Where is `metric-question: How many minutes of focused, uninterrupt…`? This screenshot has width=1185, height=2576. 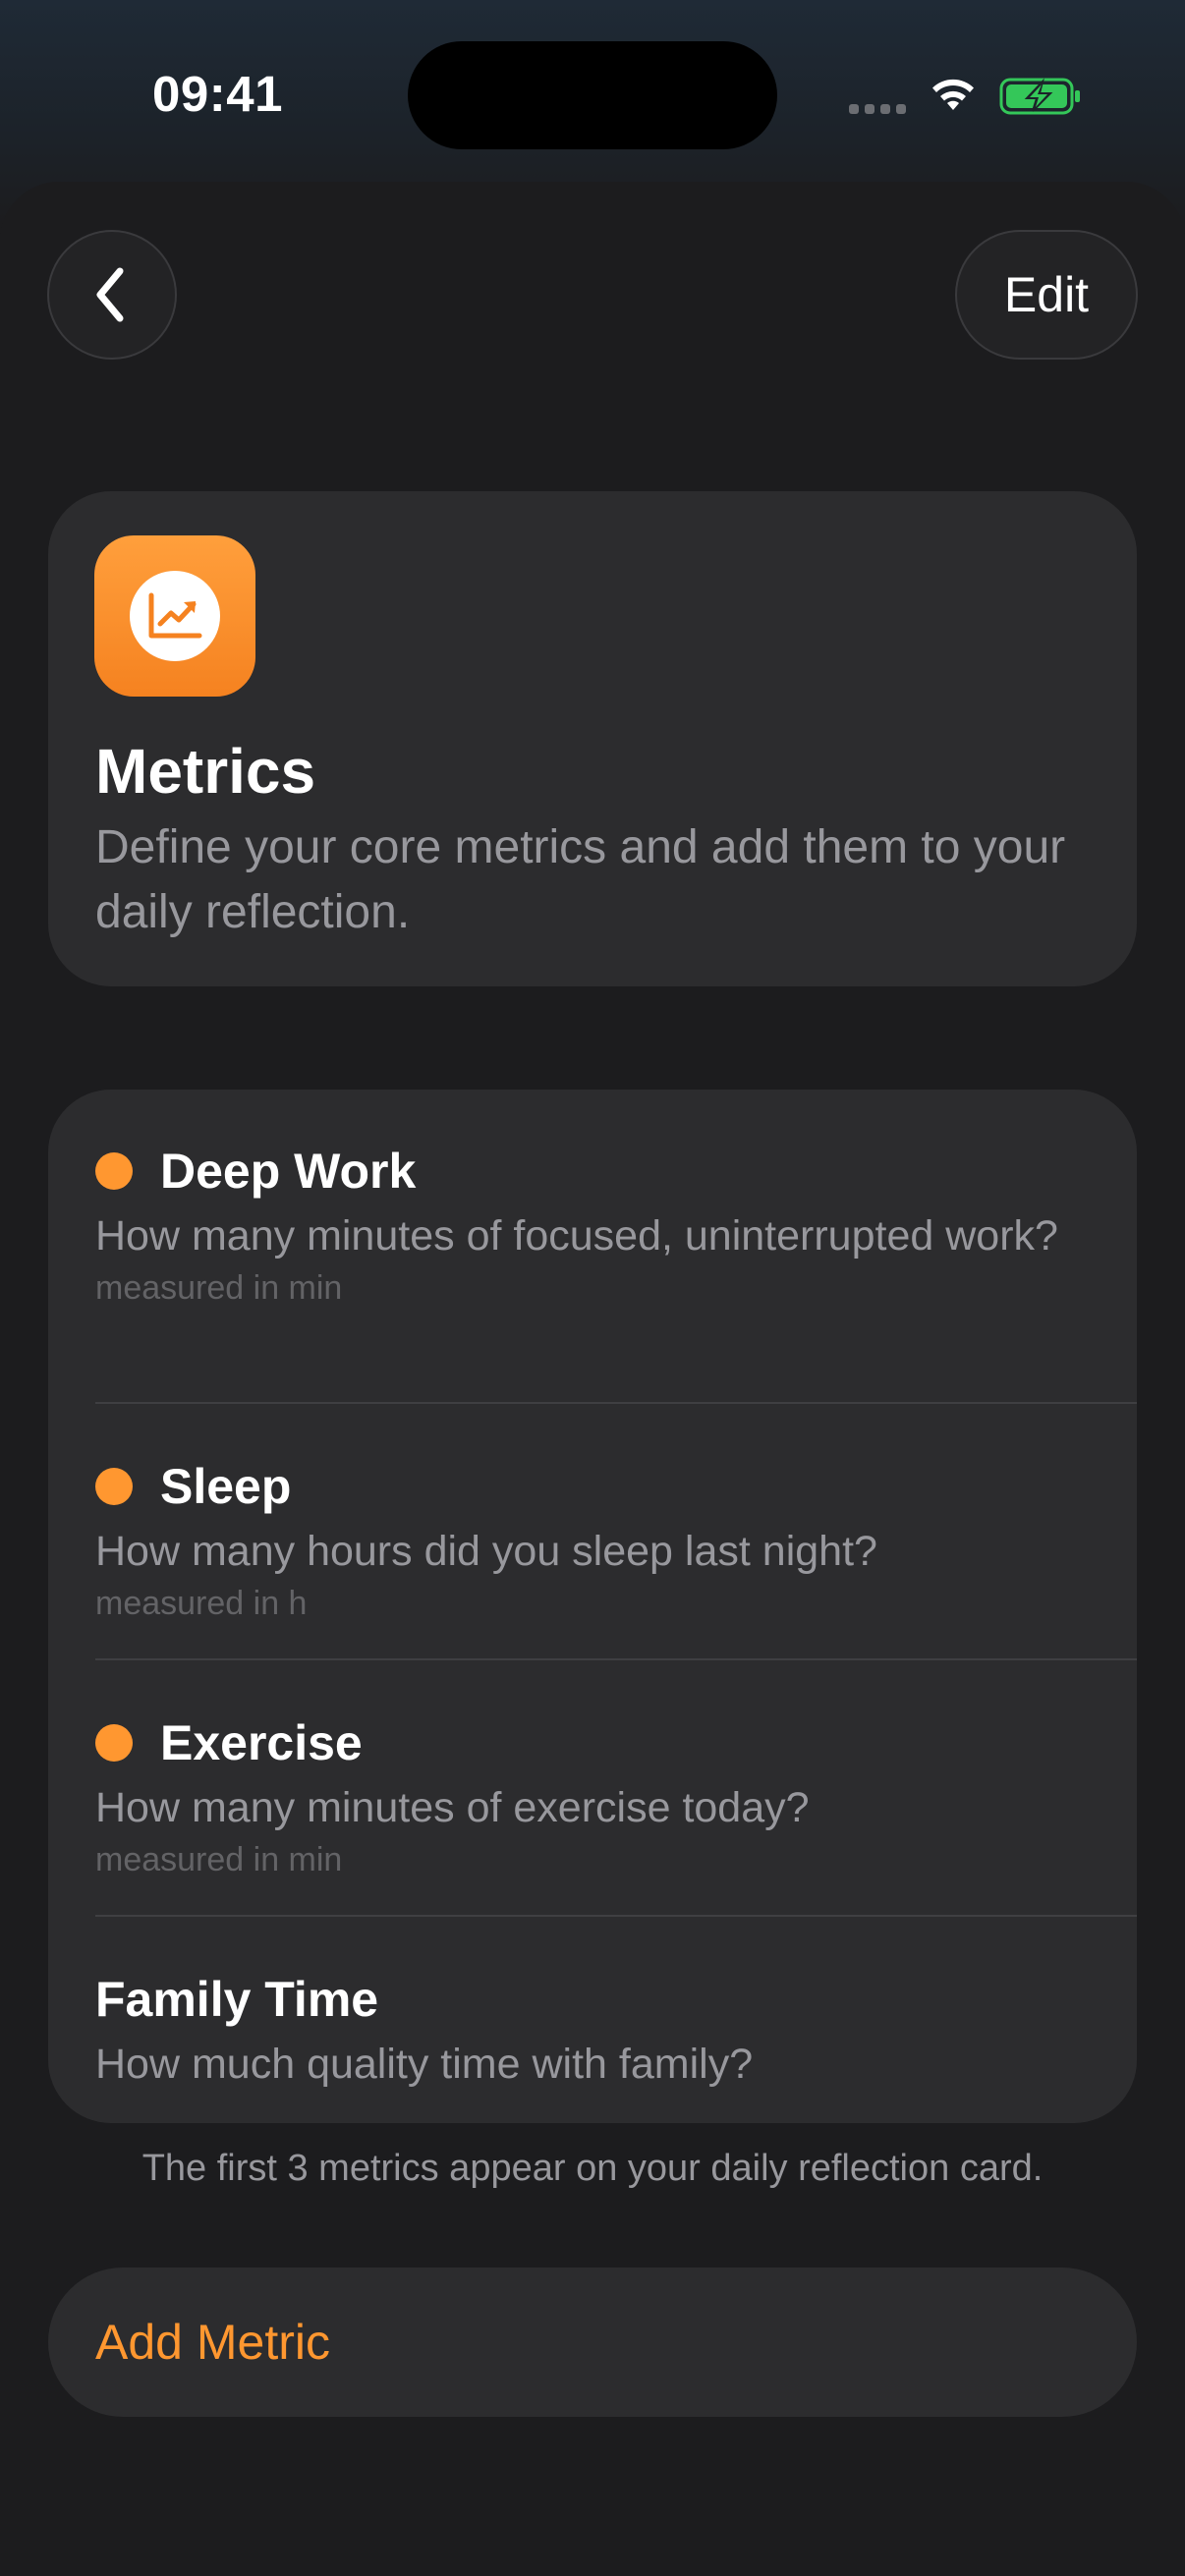
metric-question: How many minutes of focused, uninterrupt… is located at coordinates (577, 1236).